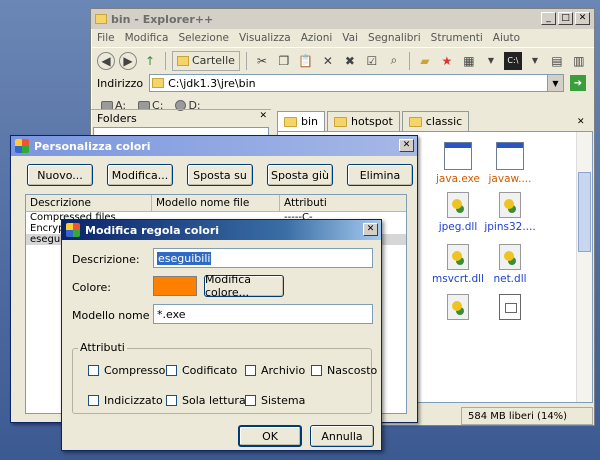 Image resolution: width=600 pixels, height=460 pixels. I want to click on maximize-button: □, so click(565, 18).